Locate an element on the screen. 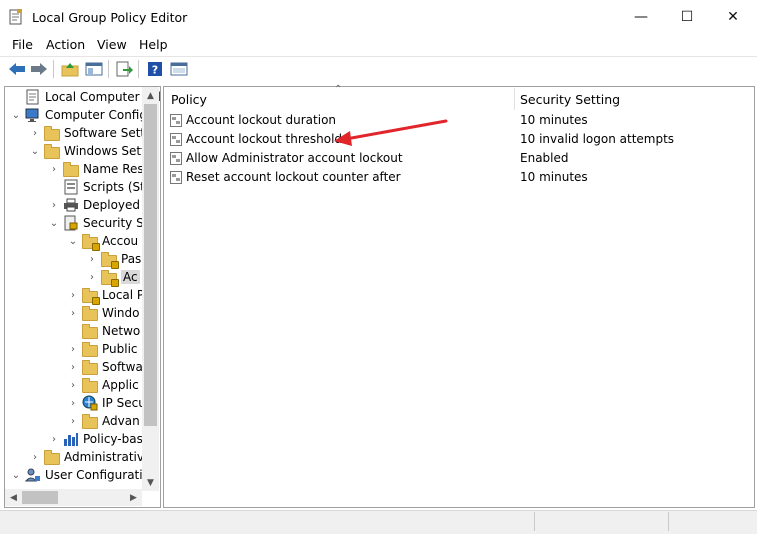  scroll-up-icon: ▲ is located at coordinates (150, 95).